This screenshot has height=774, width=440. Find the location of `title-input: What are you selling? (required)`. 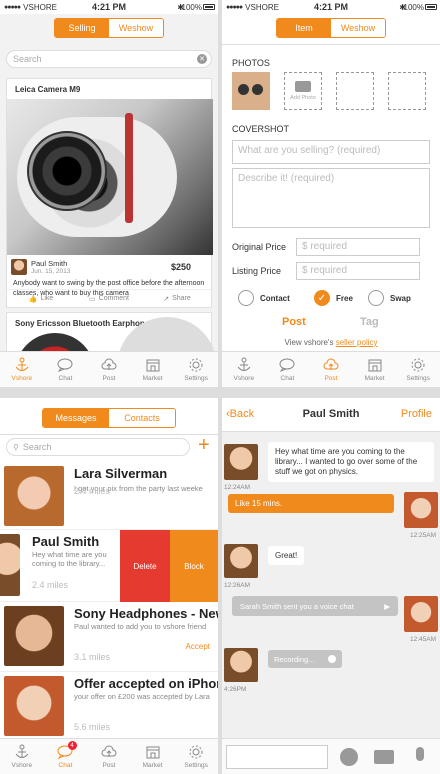

title-input: What are you selling? (required) is located at coordinates (331, 152).